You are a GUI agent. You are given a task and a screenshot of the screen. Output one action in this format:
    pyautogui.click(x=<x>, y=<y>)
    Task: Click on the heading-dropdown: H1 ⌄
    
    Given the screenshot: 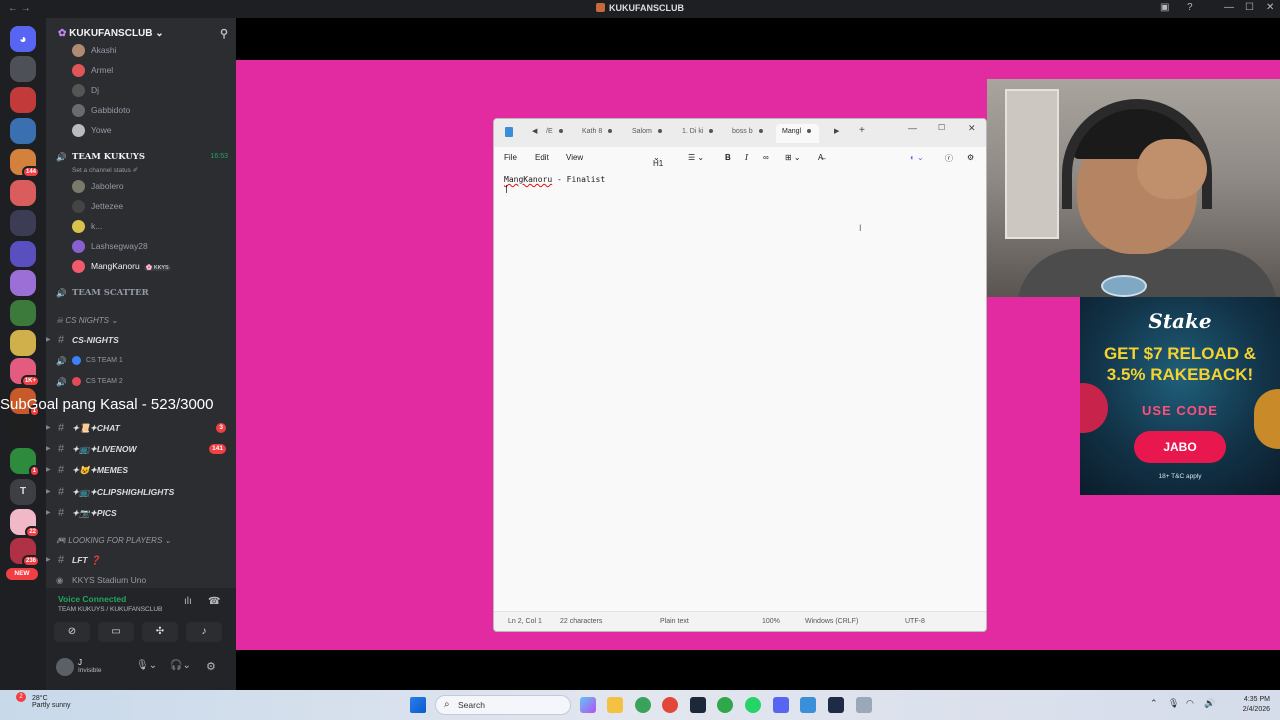 What is the action you would take?
    pyautogui.click(x=658, y=160)
    